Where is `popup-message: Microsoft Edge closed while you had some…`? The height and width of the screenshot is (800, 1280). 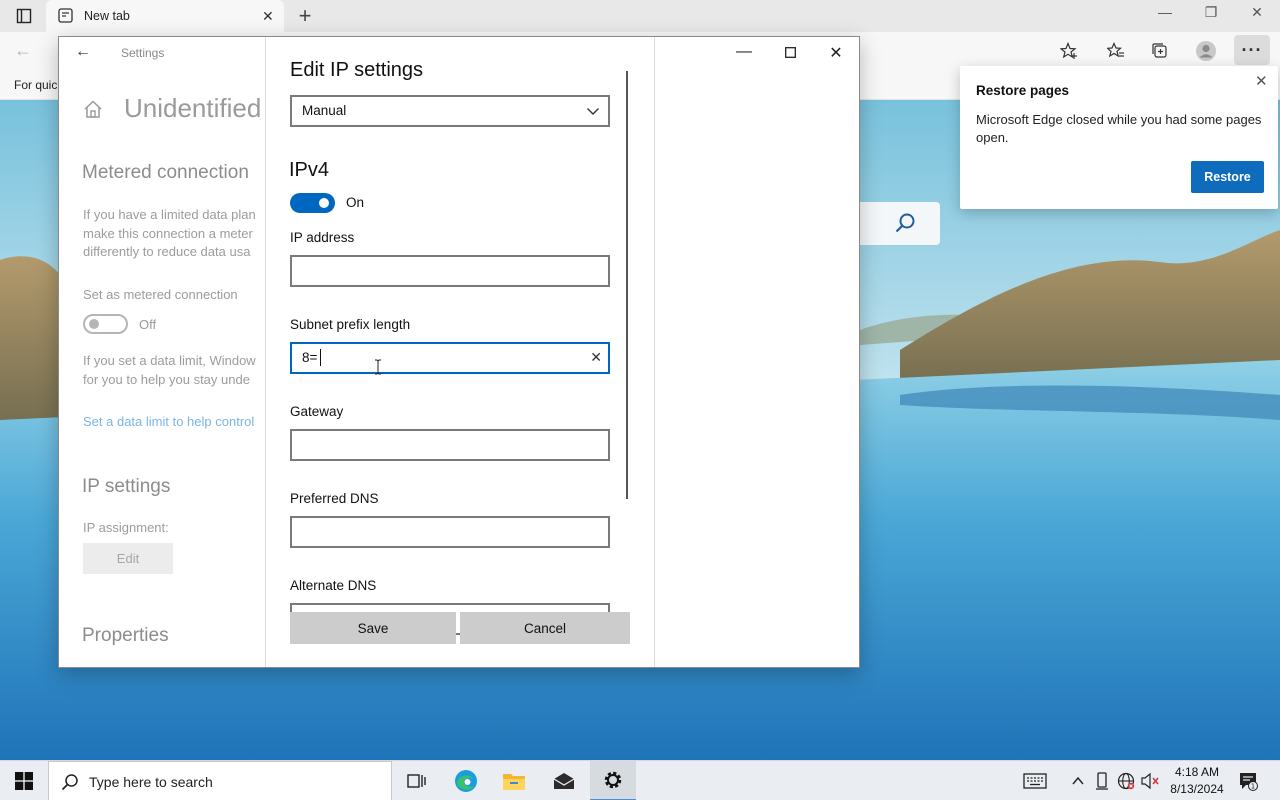 popup-message: Microsoft Edge closed while you had some… is located at coordinates (1119, 128).